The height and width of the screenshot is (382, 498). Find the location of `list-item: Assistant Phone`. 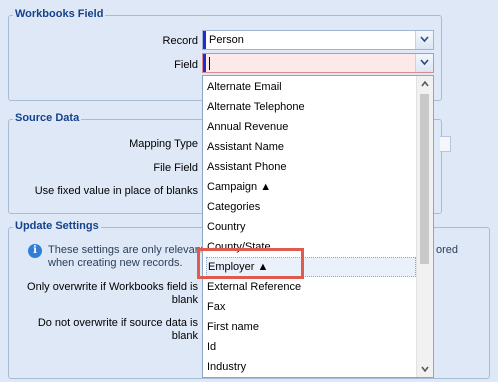

list-item: Assistant Phone is located at coordinates (311, 167).